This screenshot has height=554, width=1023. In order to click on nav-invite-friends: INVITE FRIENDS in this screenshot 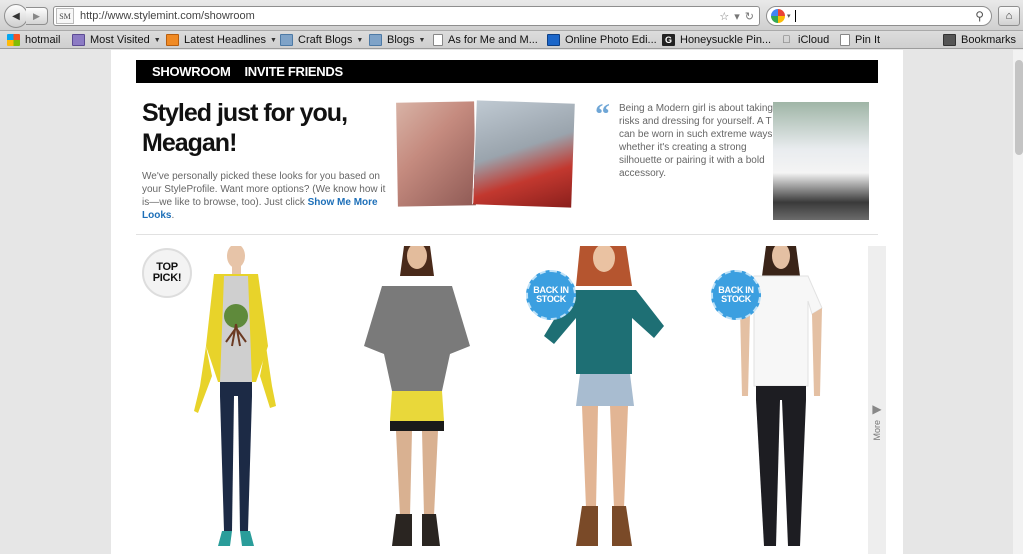, I will do `click(293, 71)`.